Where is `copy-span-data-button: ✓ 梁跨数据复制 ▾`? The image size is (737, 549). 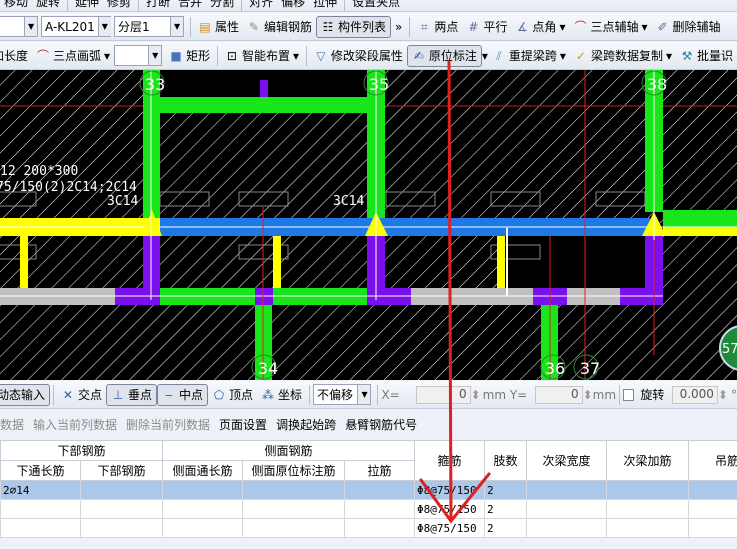
copy-span-data-button: ✓ 梁跨数据复制 ▾ is located at coordinates (623, 56).